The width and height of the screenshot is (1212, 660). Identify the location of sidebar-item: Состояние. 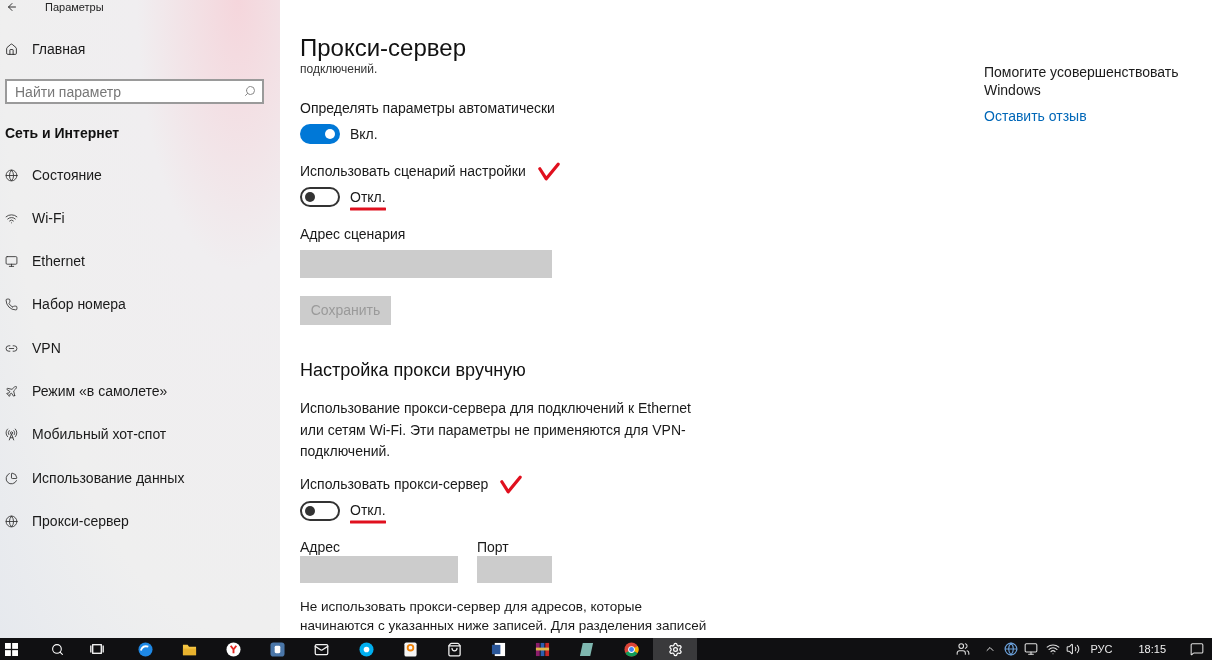
(51, 175).